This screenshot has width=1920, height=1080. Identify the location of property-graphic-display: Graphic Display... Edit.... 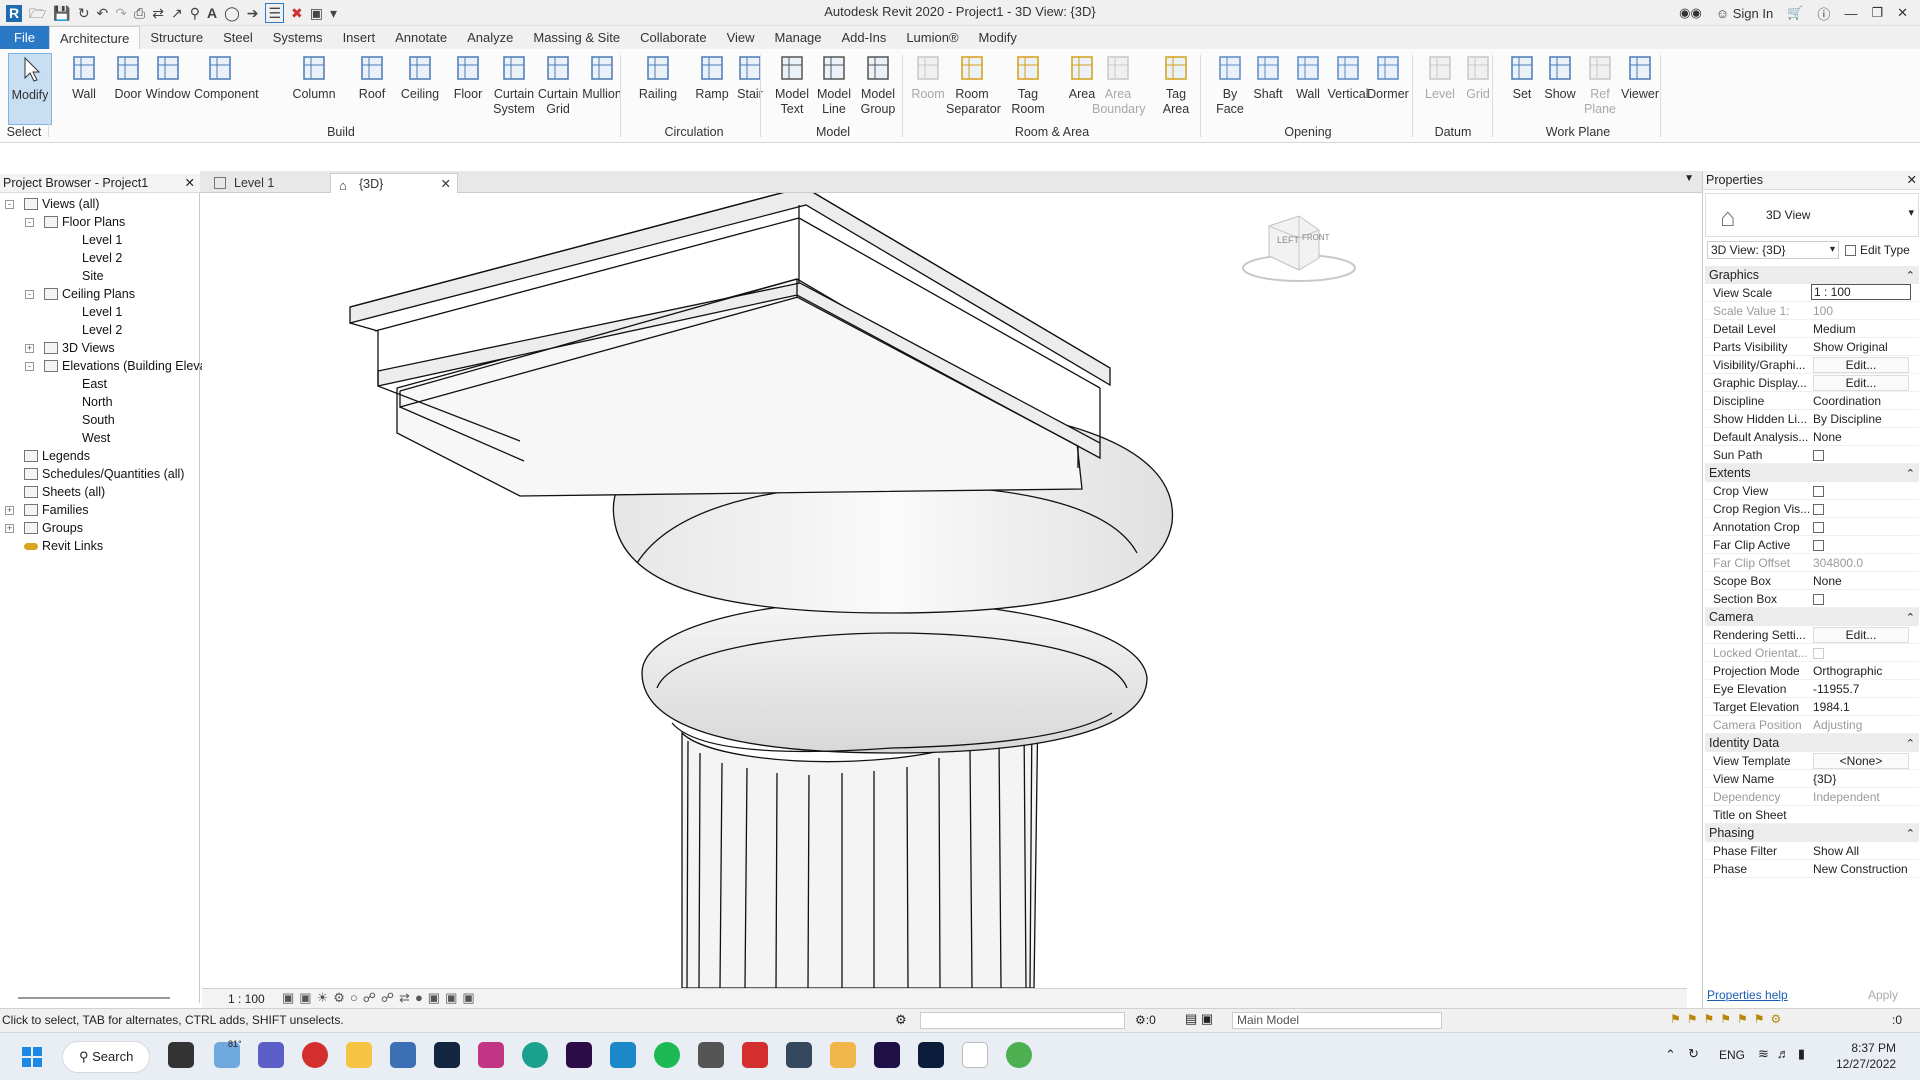
(1812, 383).